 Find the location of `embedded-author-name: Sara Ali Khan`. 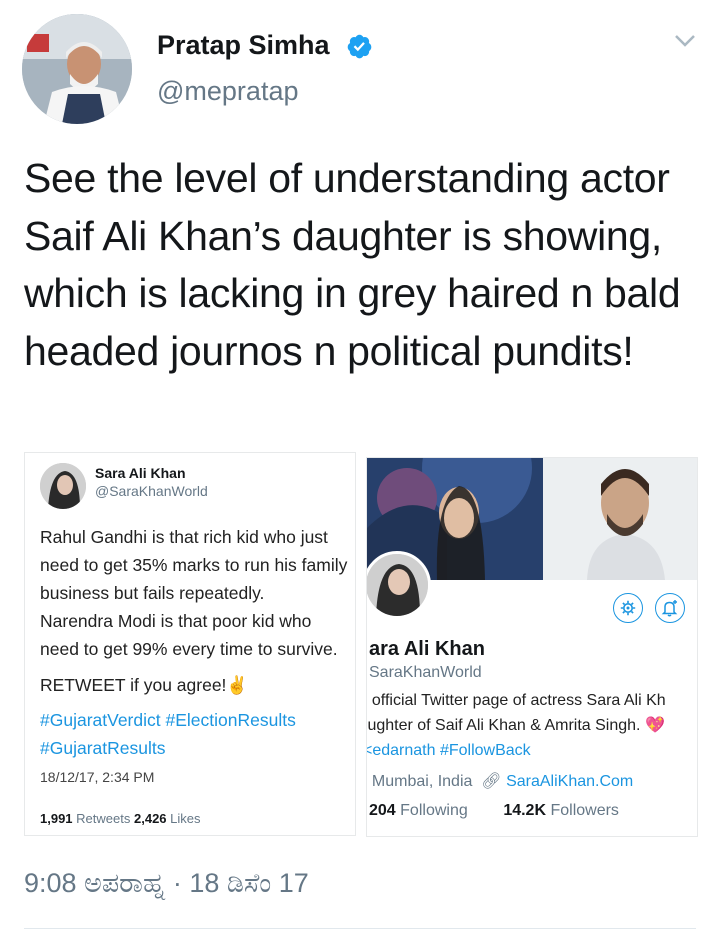

embedded-author-name: Sara Ali Khan is located at coordinates (140, 473).